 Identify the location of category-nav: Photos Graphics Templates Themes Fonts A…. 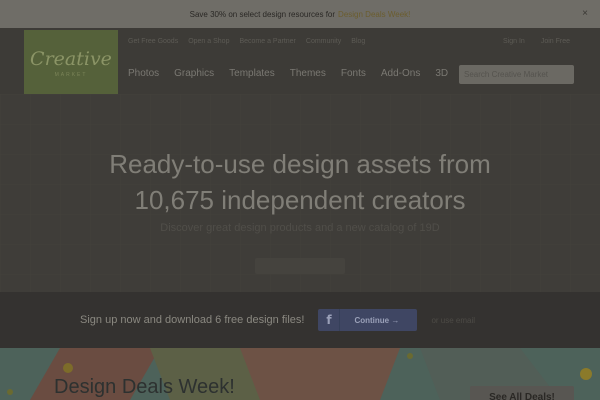
(288, 73).